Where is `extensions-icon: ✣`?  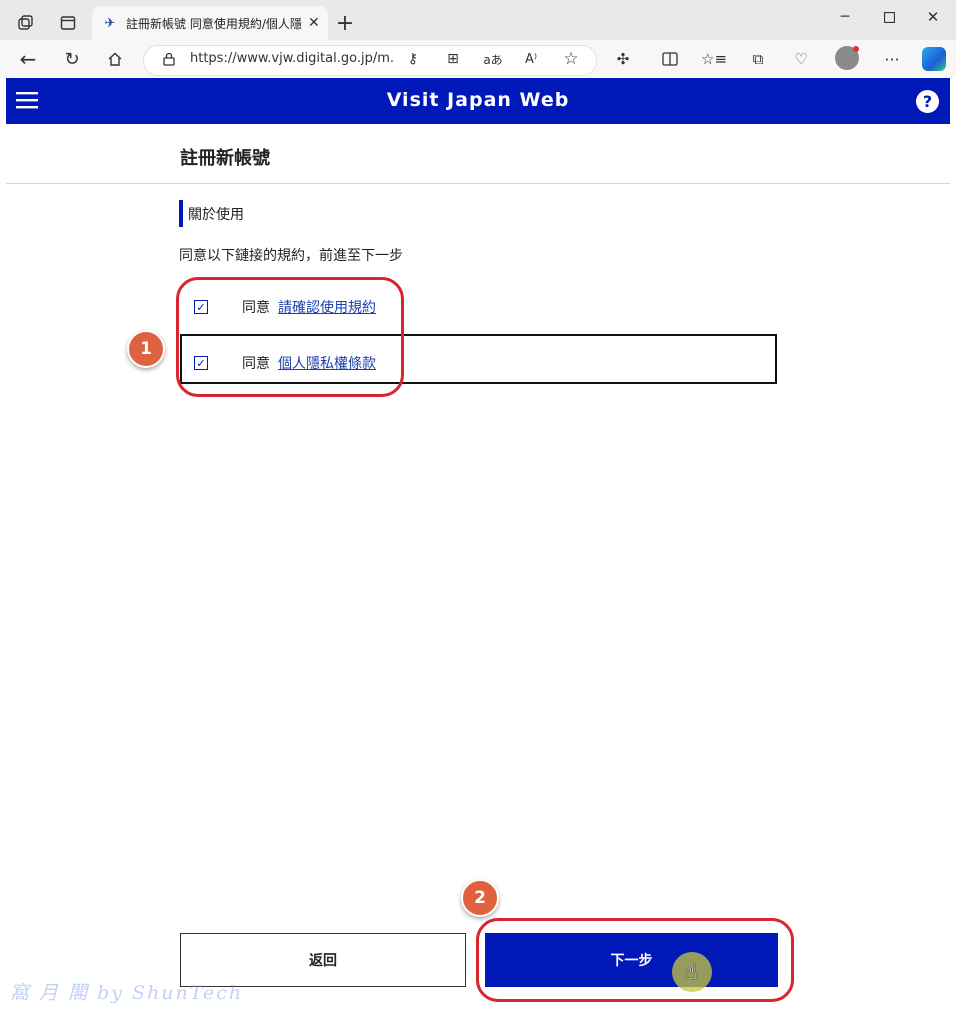 extensions-icon: ✣ is located at coordinates (623, 59).